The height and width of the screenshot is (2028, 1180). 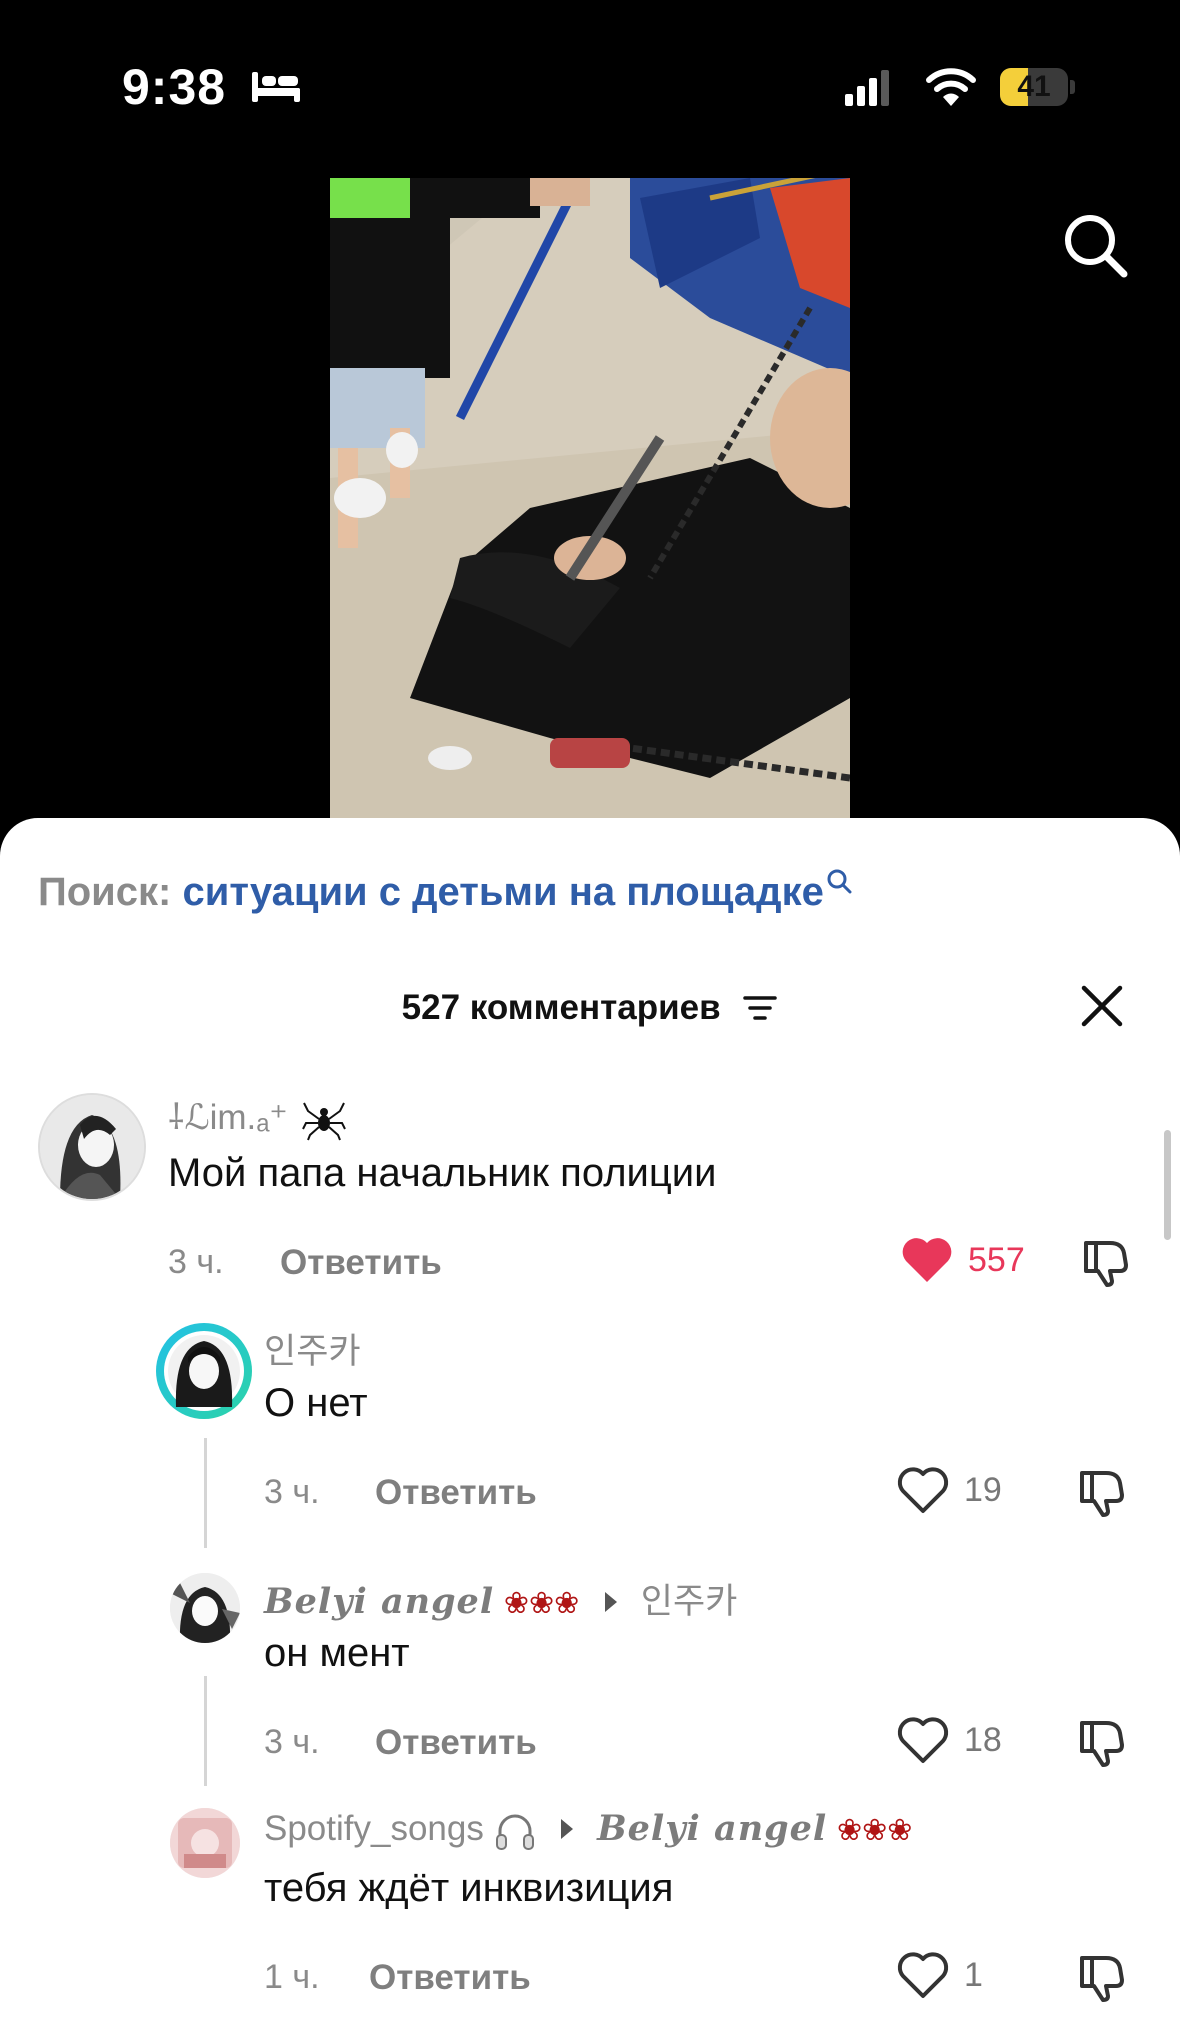 What do you see at coordinates (927, 1260) in the screenshot?
I see `heart-filled-icon` at bounding box center [927, 1260].